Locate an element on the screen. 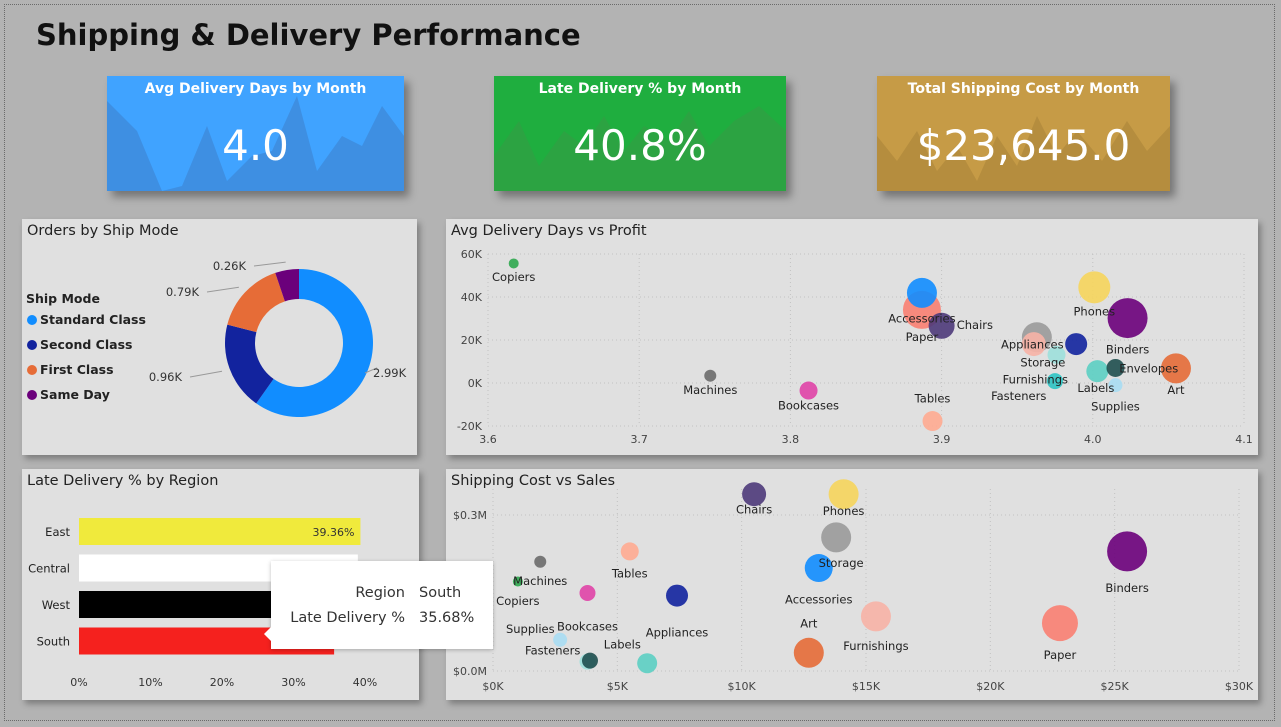  x-tick-label: 3.6 is located at coordinates (488, 439).